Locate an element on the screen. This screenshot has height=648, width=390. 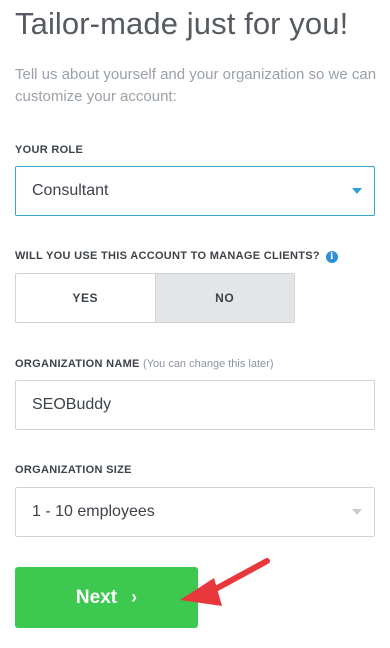
organization-name-input: SEOBuddy is located at coordinates (195, 405).